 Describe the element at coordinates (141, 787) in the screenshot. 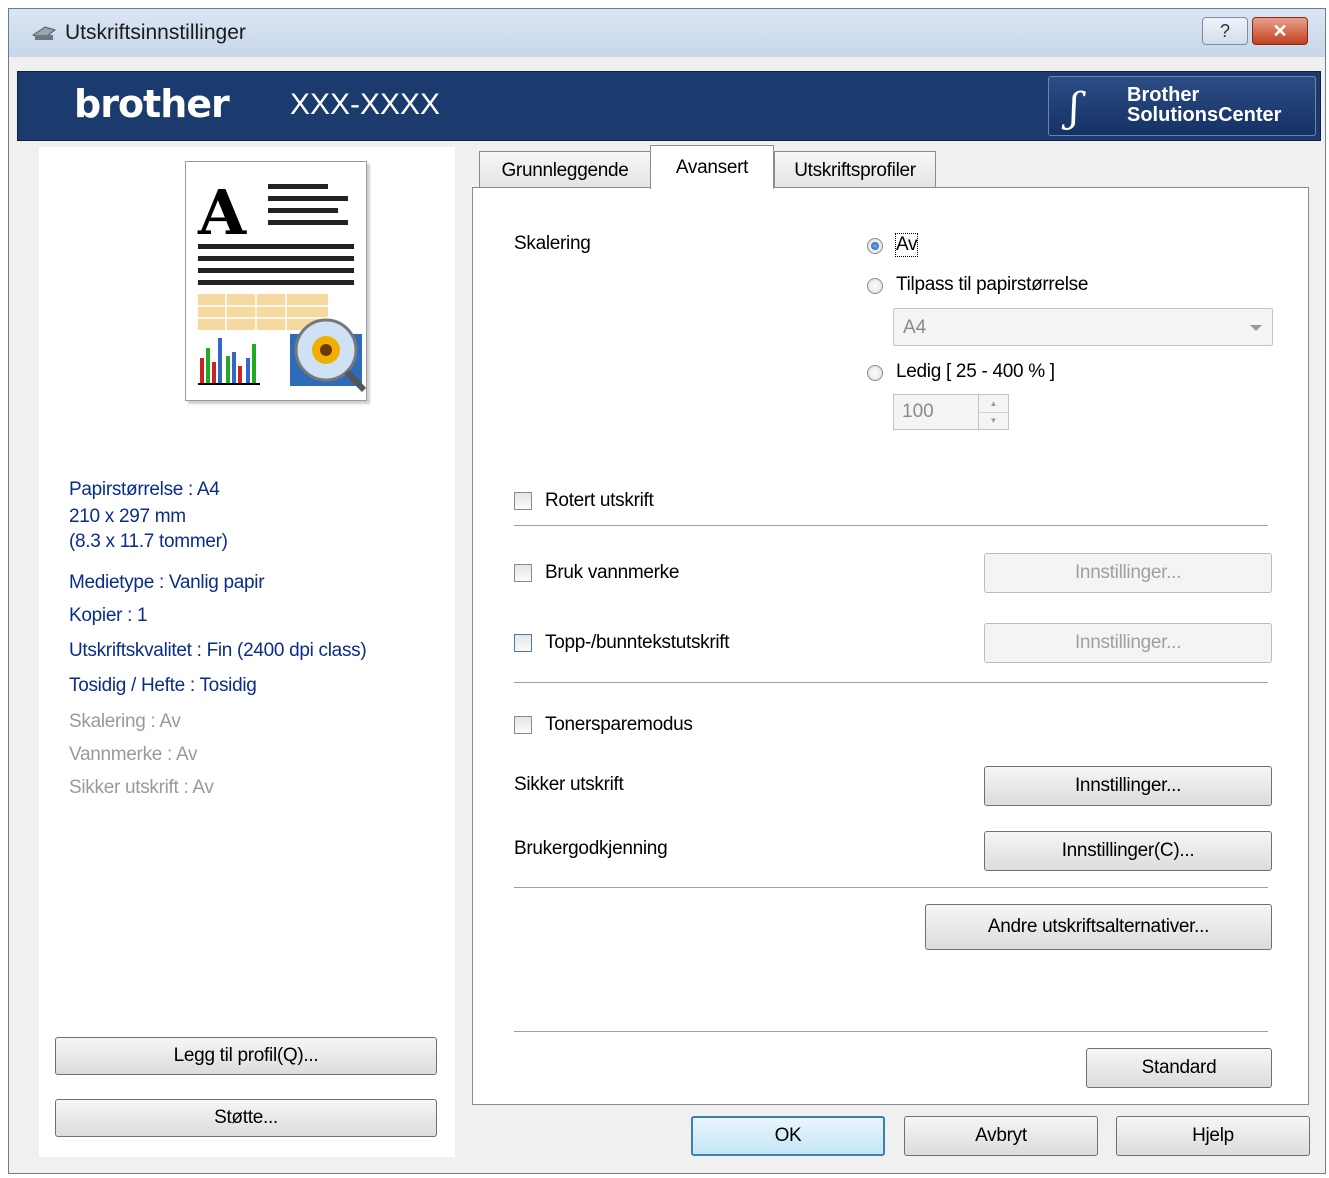

I see `secure-print-info: Sikker utskrift : Av` at that location.